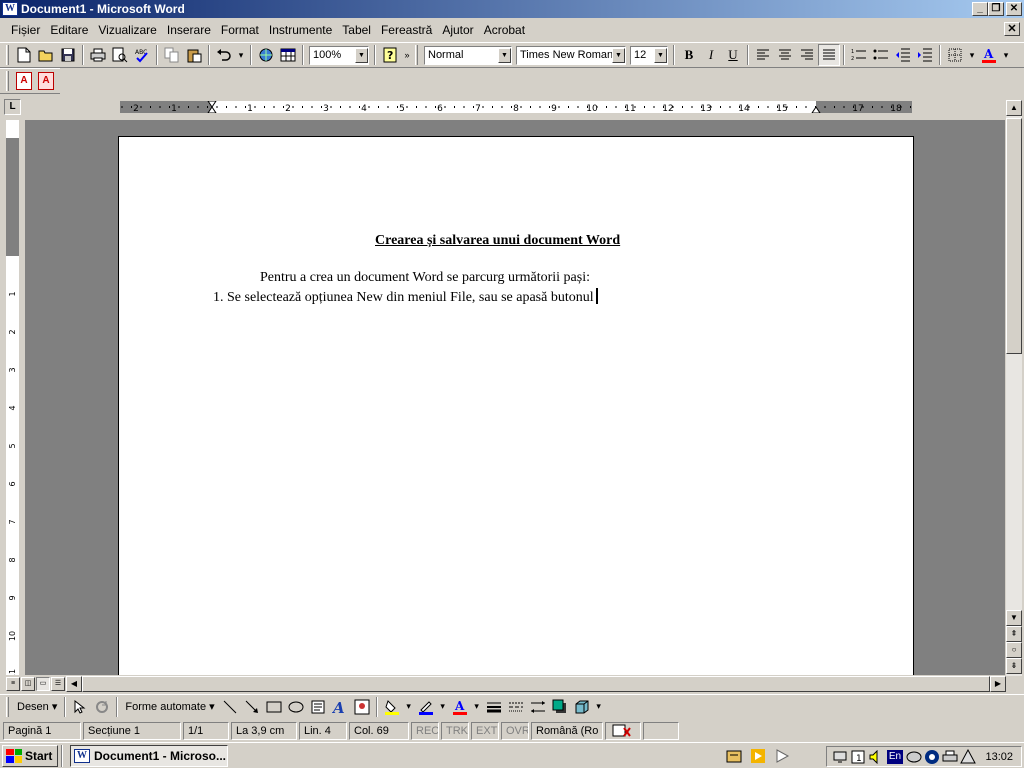  What do you see at coordinates (240, 30) in the screenshot?
I see `menu-format: Format` at bounding box center [240, 30].